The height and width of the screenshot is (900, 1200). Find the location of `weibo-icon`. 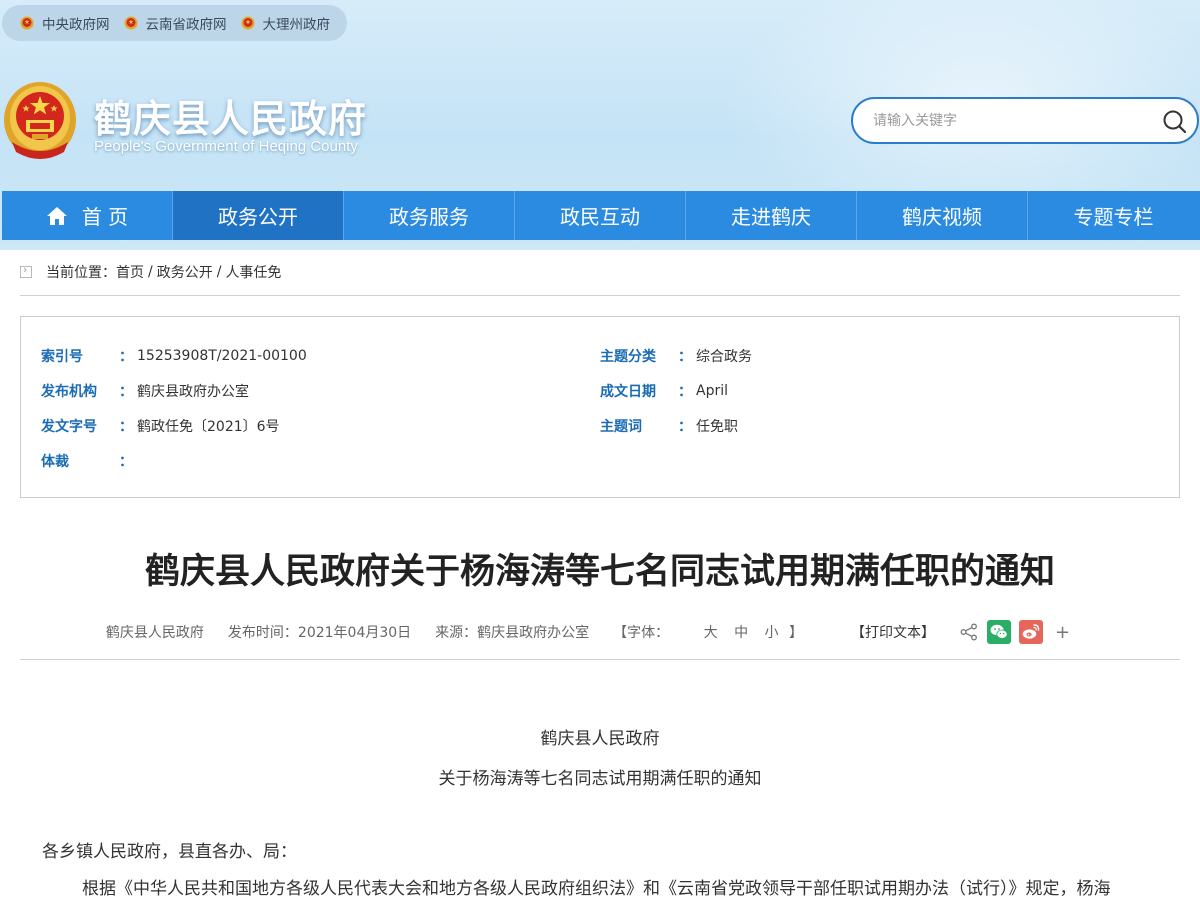

weibo-icon is located at coordinates (1030, 632).